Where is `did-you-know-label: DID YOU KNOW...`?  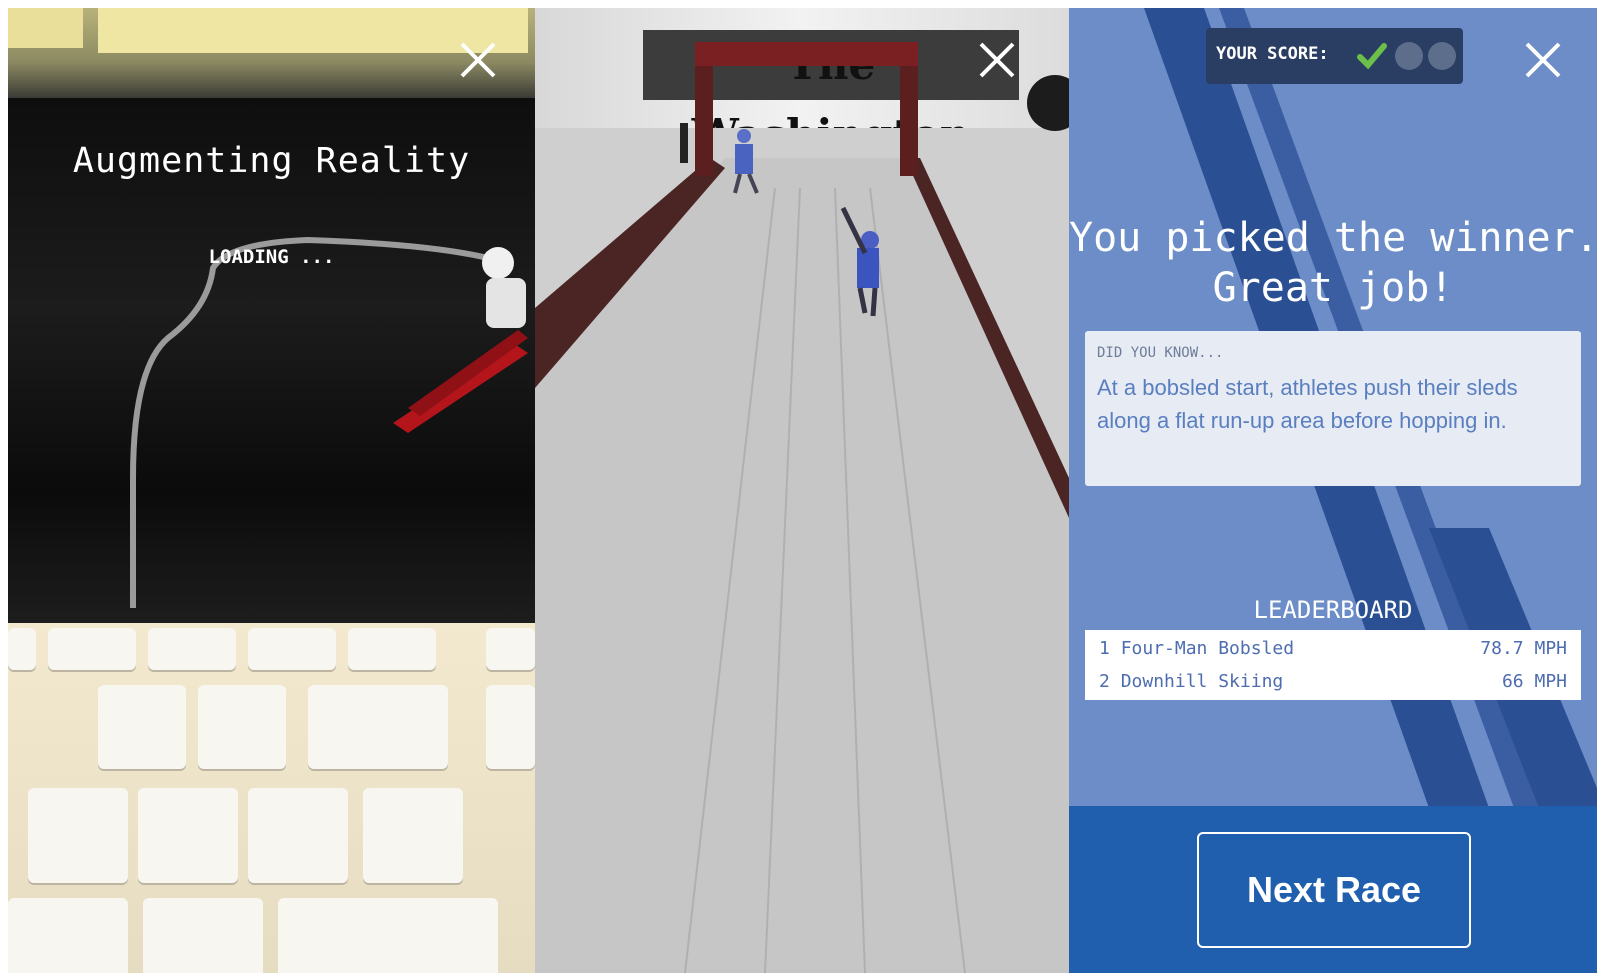
did-you-know-label: DID YOU KNOW... is located at coordinates (1160, 353).